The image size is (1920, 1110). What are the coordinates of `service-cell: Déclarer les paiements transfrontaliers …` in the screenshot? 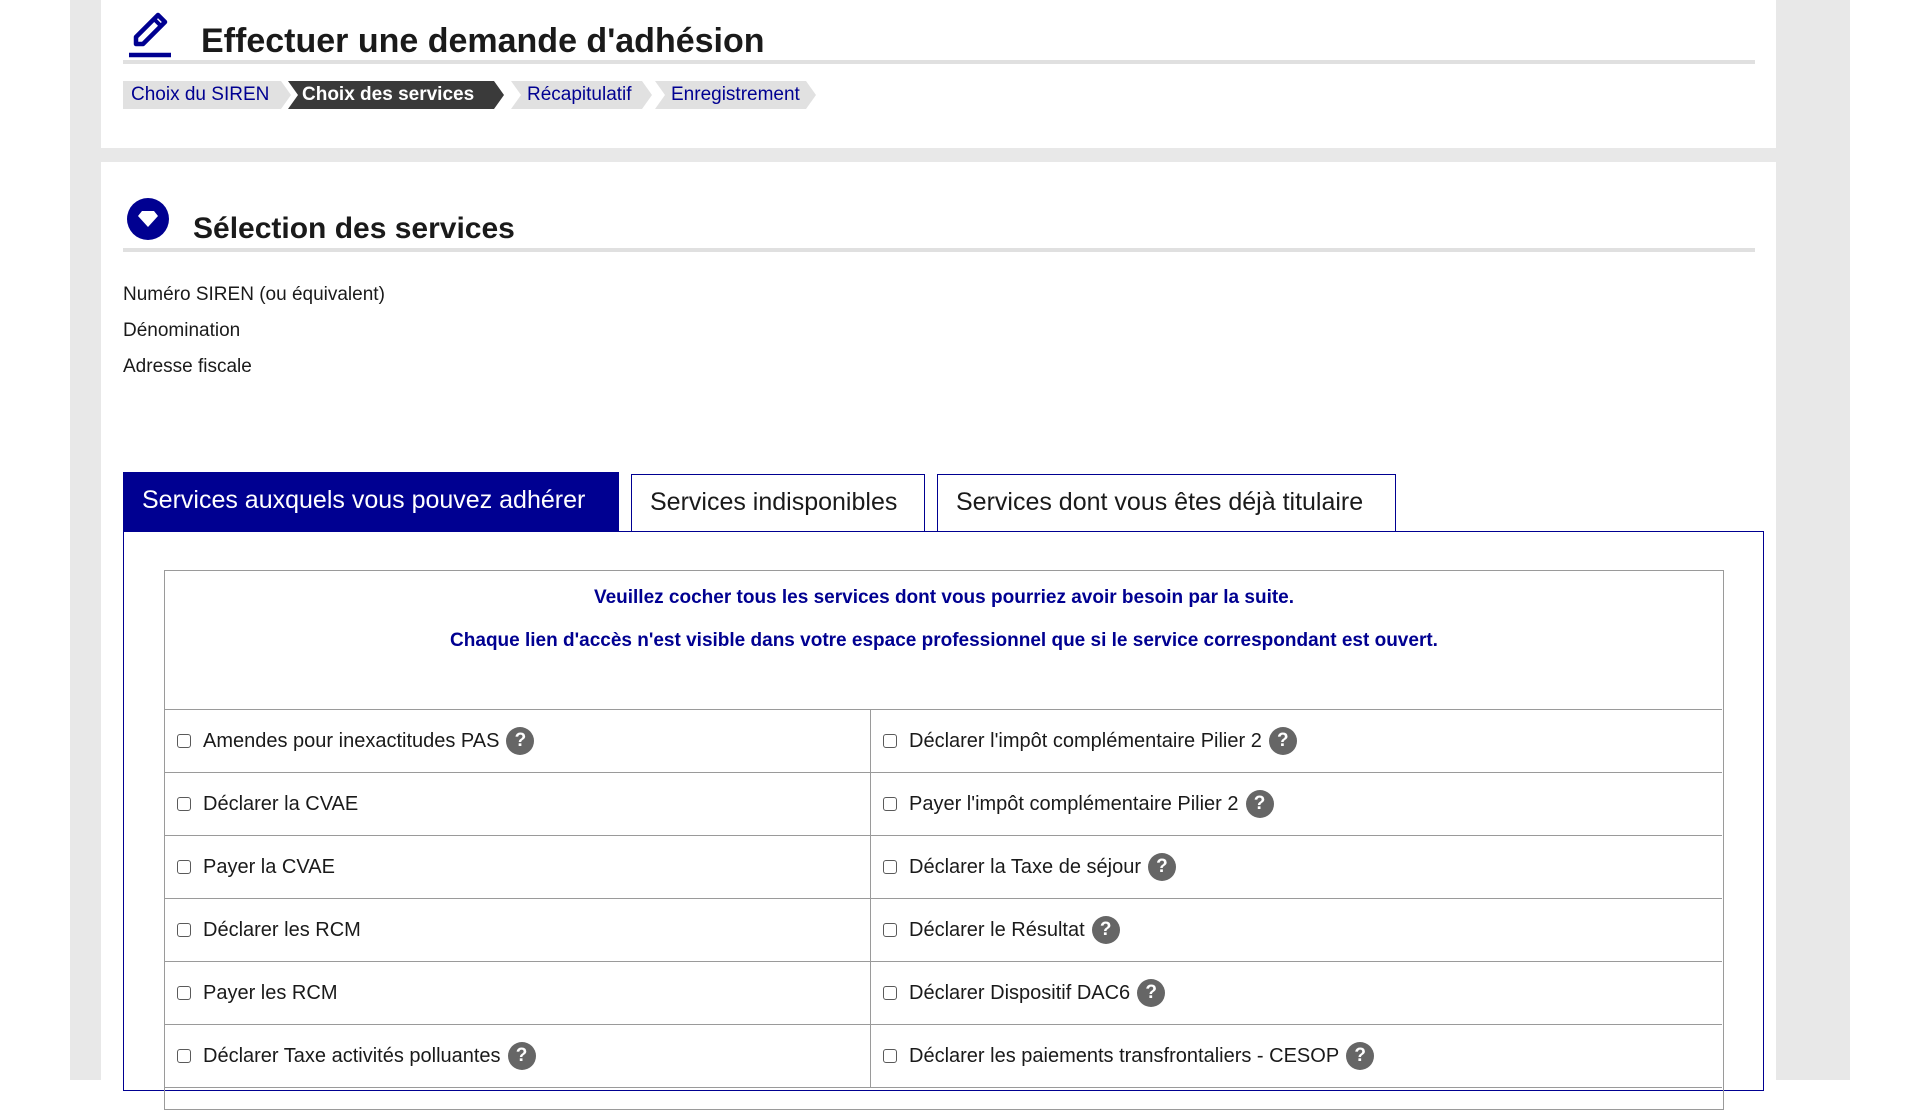 It's located at (1296, 1056).